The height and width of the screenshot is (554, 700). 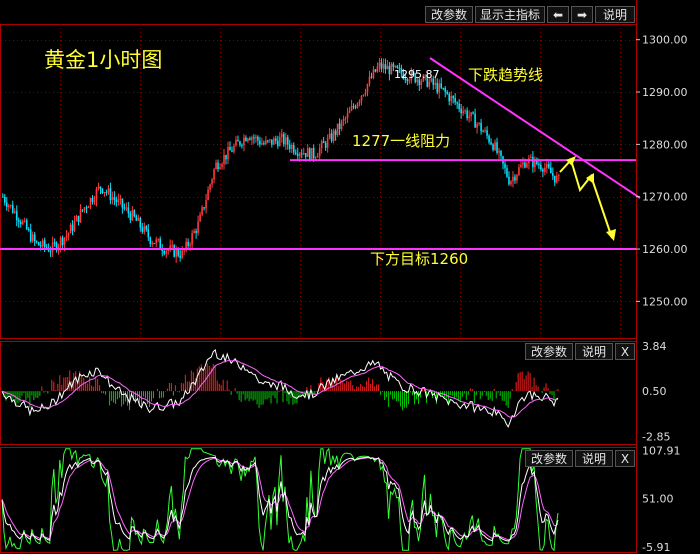 What do you see at coordinates (419, 259) in the screenshot?
I see `target-label: 下方目标1260` at bounding box center [419, 259].